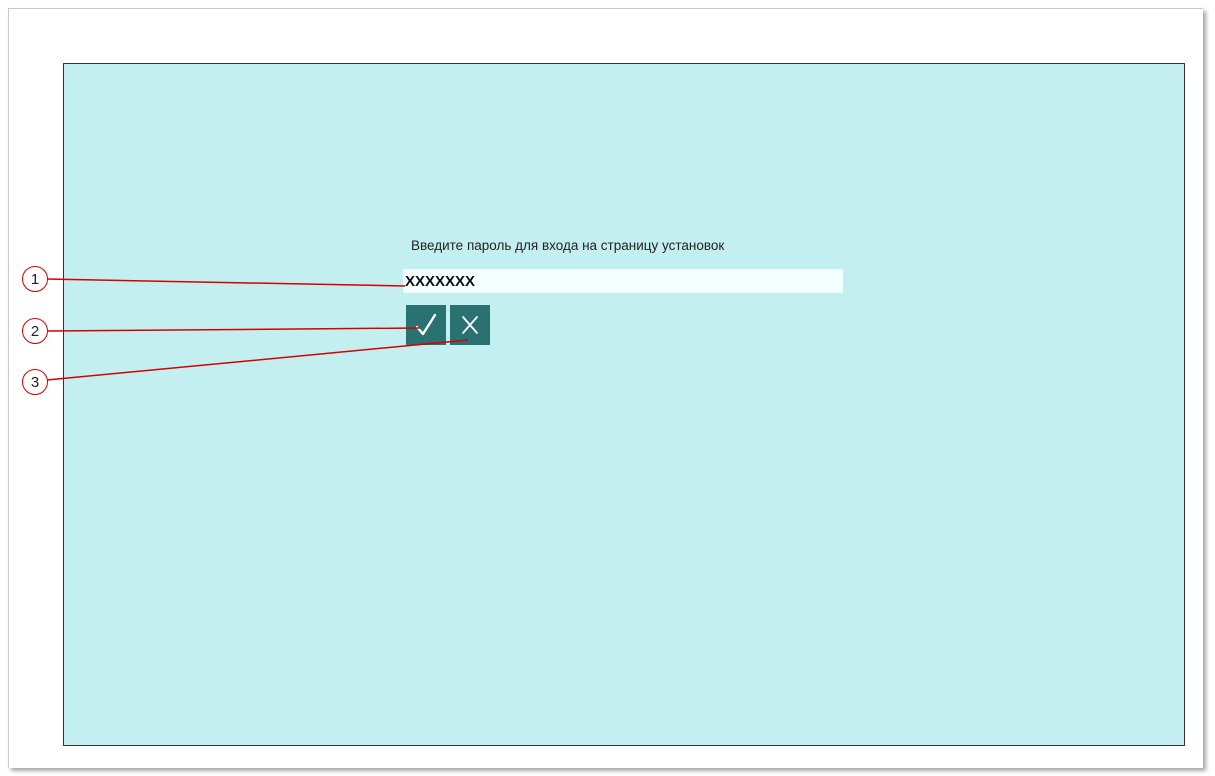 The height and width of the screenshot is (776, 1215). I want to click on checkmark-icon, so click(426, 324).